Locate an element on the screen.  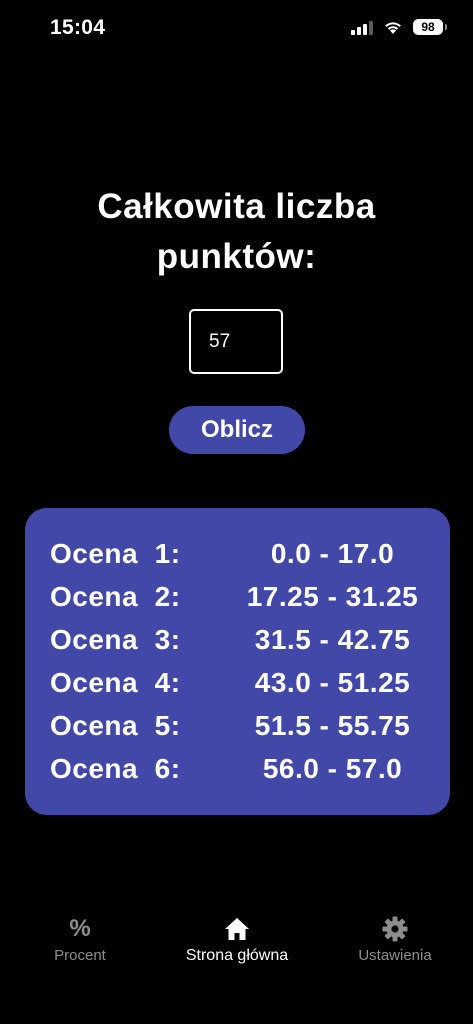
grade-range: 17.25 - 31.25 is located at coordinates (332, 596).